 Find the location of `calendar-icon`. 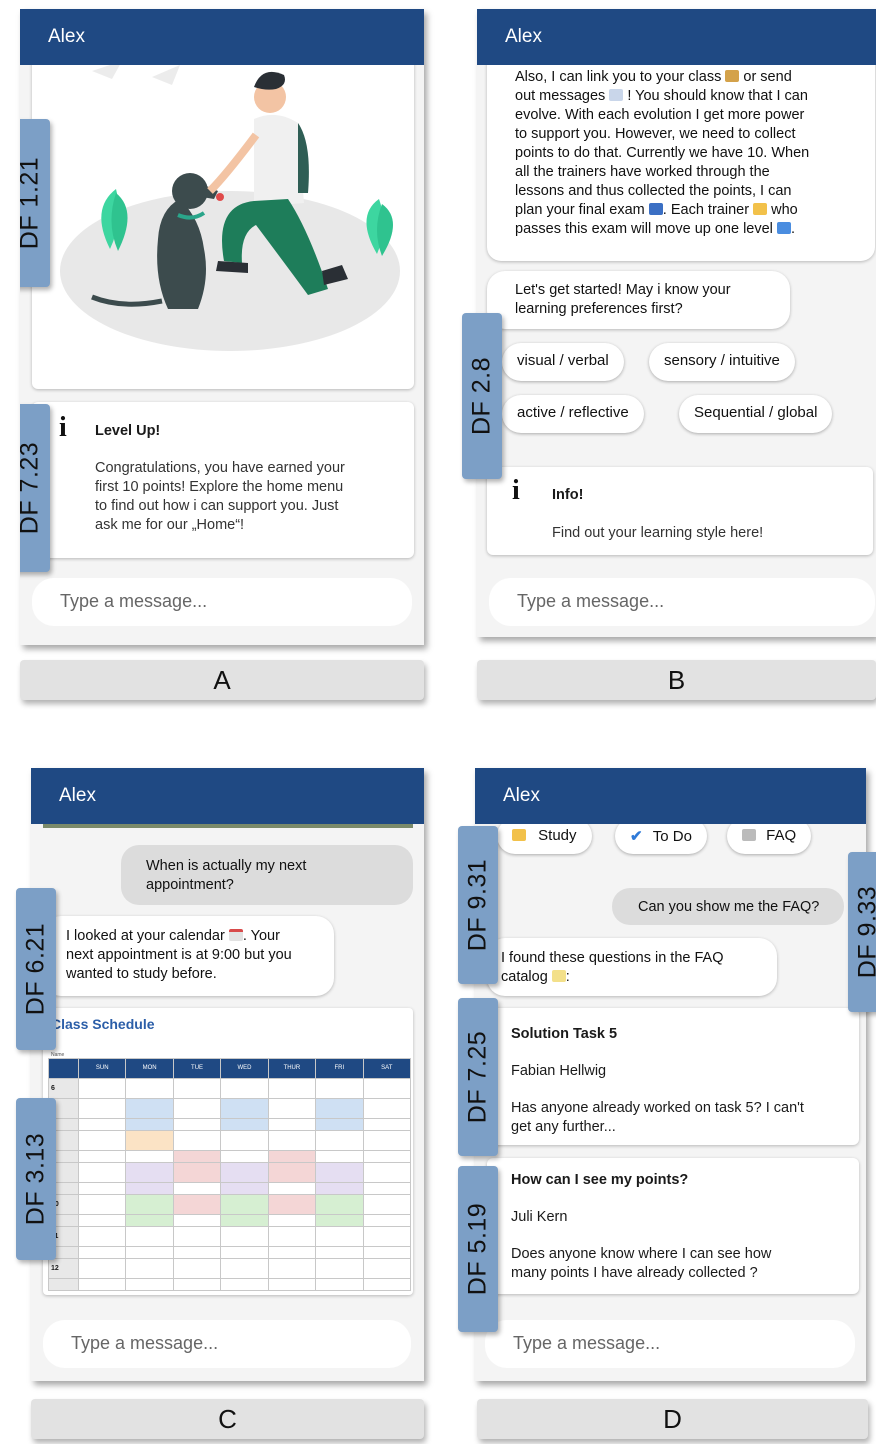

calendar-icon is located at coordinates (235, 935).